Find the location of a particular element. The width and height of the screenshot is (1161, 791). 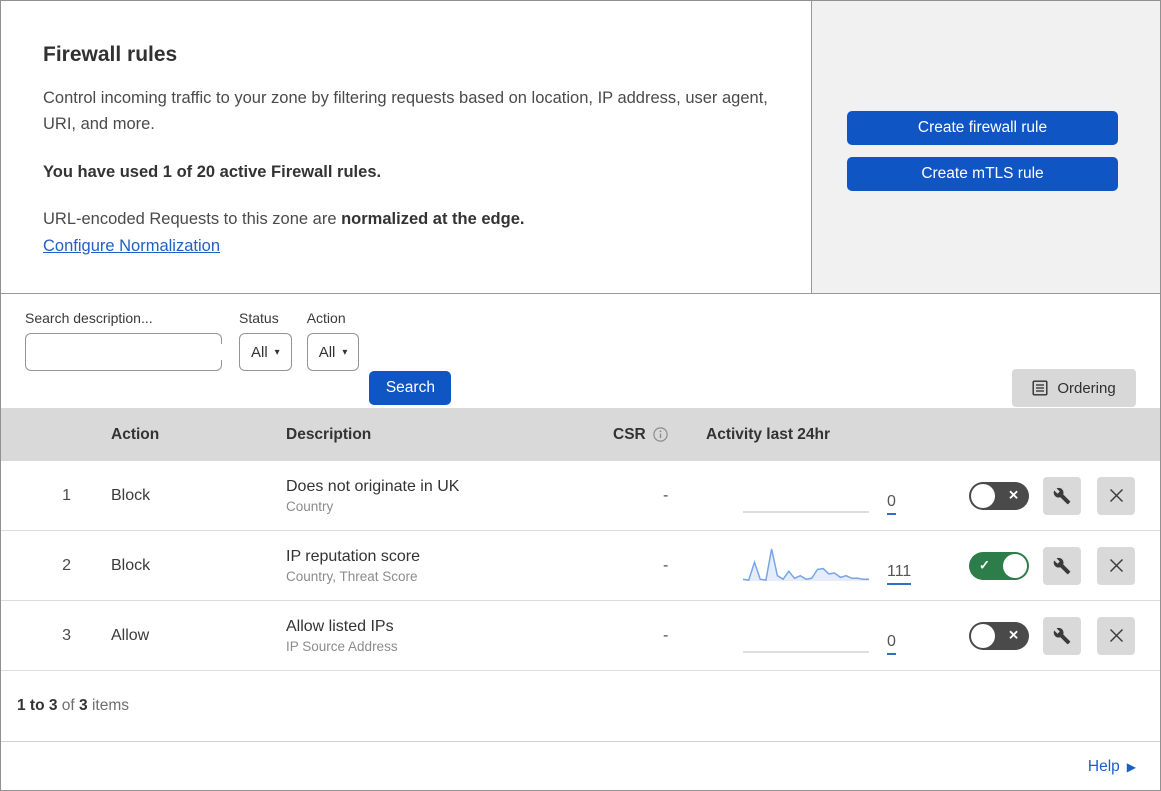

create-firewall-rule-button: Create firewall rule is located at coordinates (982, 128).